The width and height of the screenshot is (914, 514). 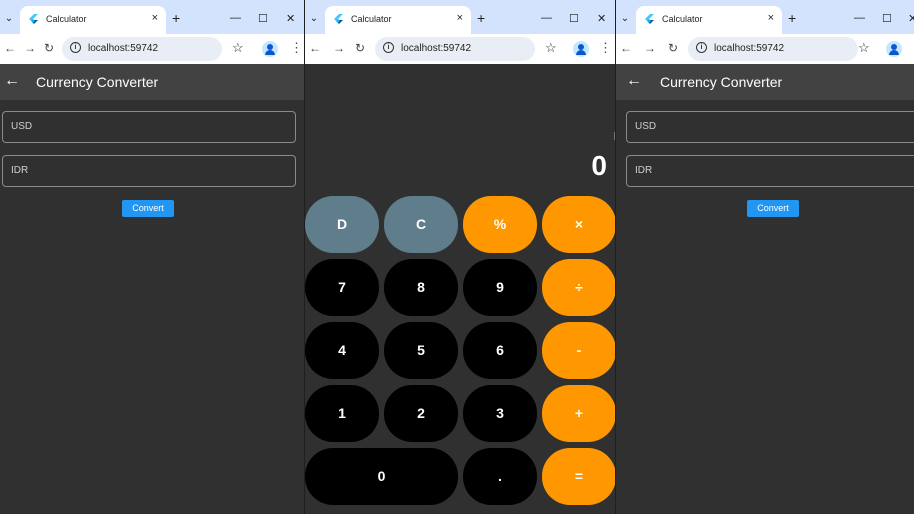 What do you see at coordinates (421, 350) in the screenshot?
I see `key-5-button: 5` at bounding box center [421, 350].